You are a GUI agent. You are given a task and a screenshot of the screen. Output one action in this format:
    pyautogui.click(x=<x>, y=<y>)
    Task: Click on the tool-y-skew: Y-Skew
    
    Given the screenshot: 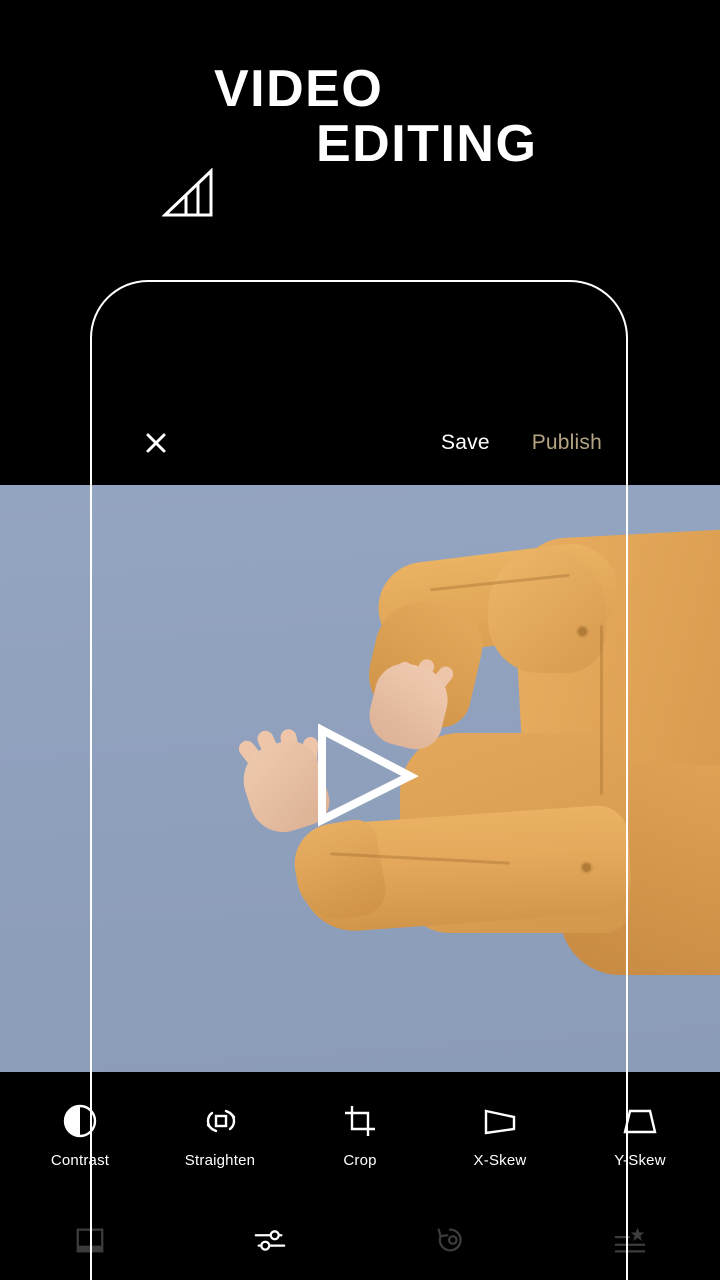 What is the action you would take?
    pyautogui.click(x=640, y=1134)
    